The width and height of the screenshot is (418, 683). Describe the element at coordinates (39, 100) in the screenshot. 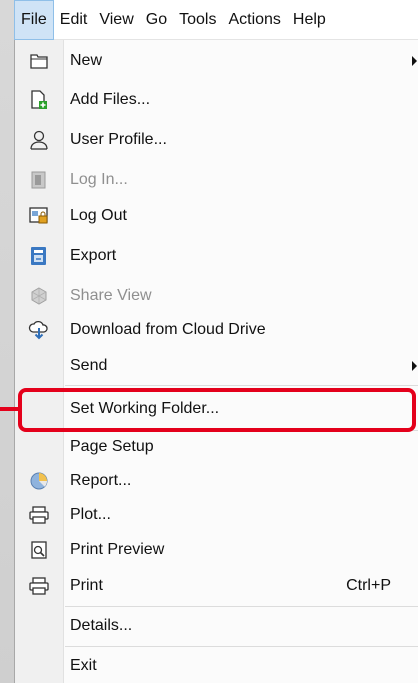

I see `add-file-icon` at that location.